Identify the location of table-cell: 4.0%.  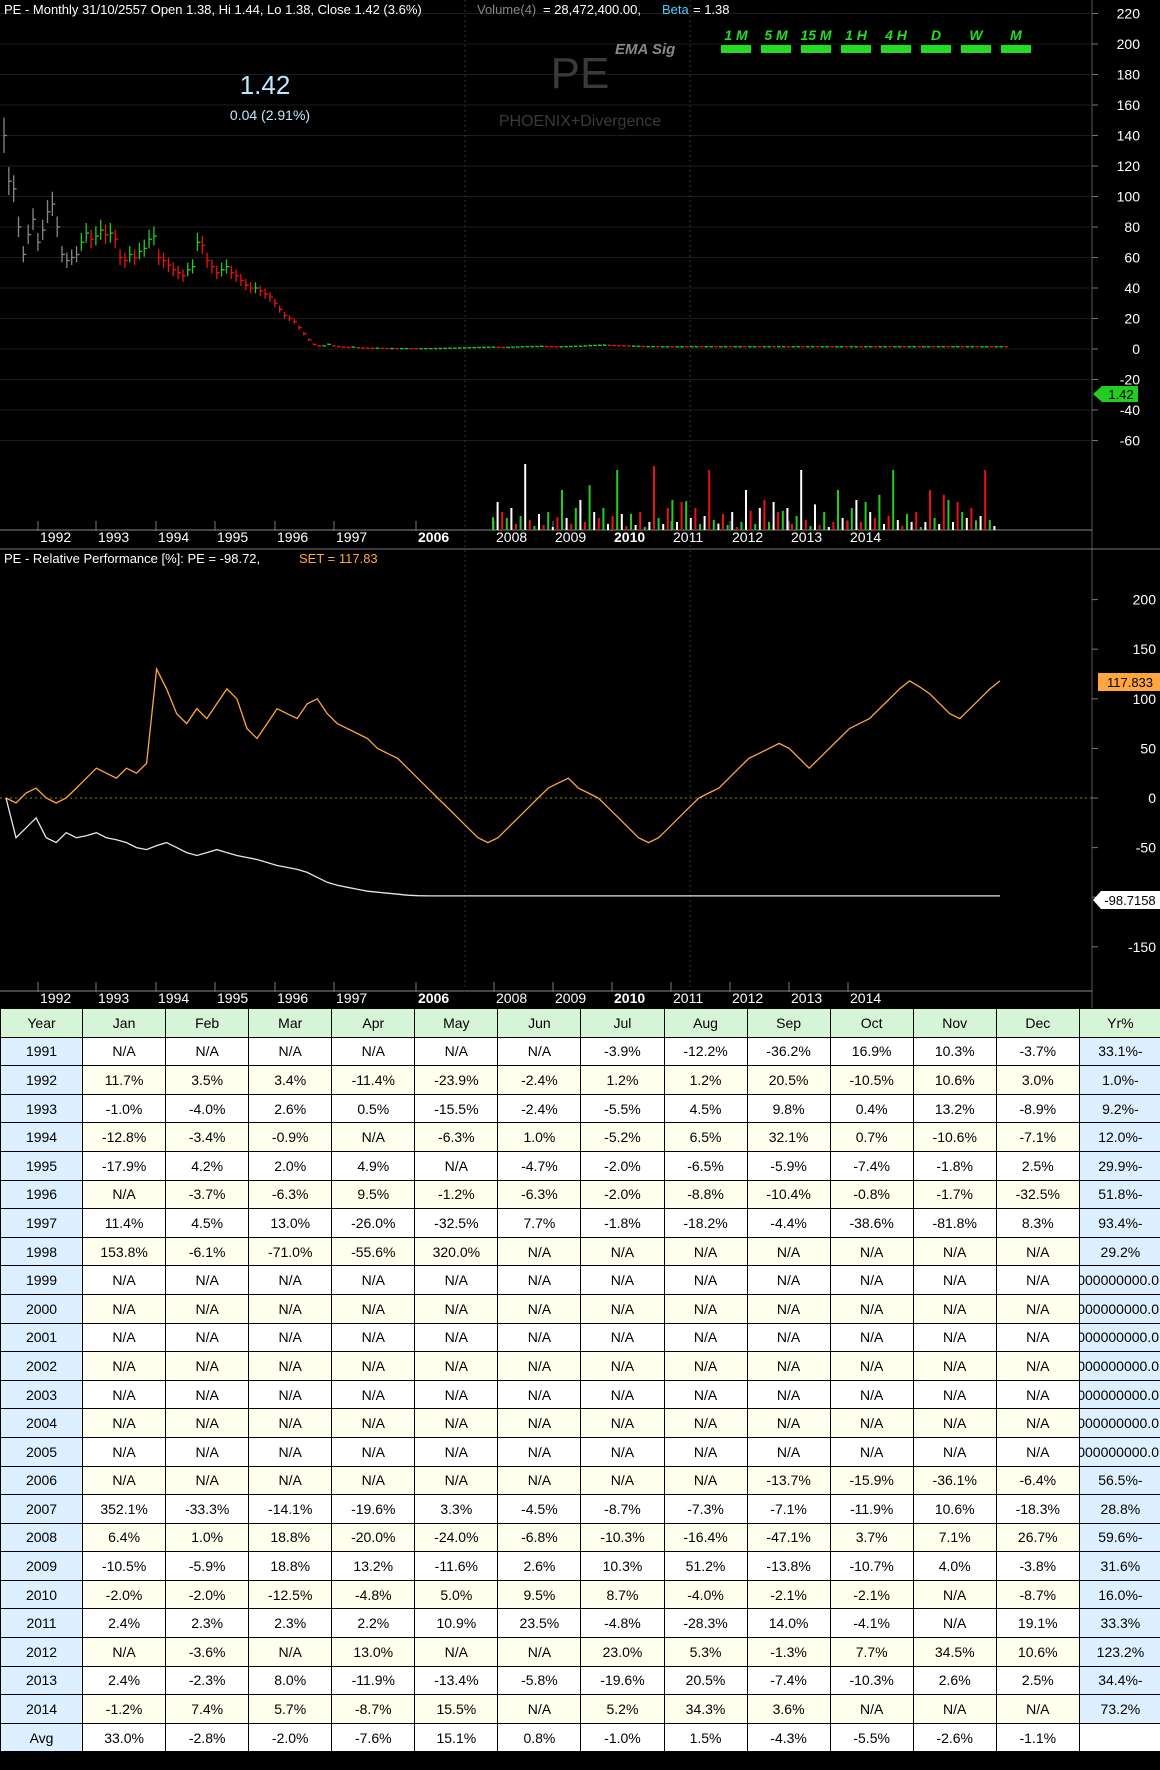
(954, 1566).